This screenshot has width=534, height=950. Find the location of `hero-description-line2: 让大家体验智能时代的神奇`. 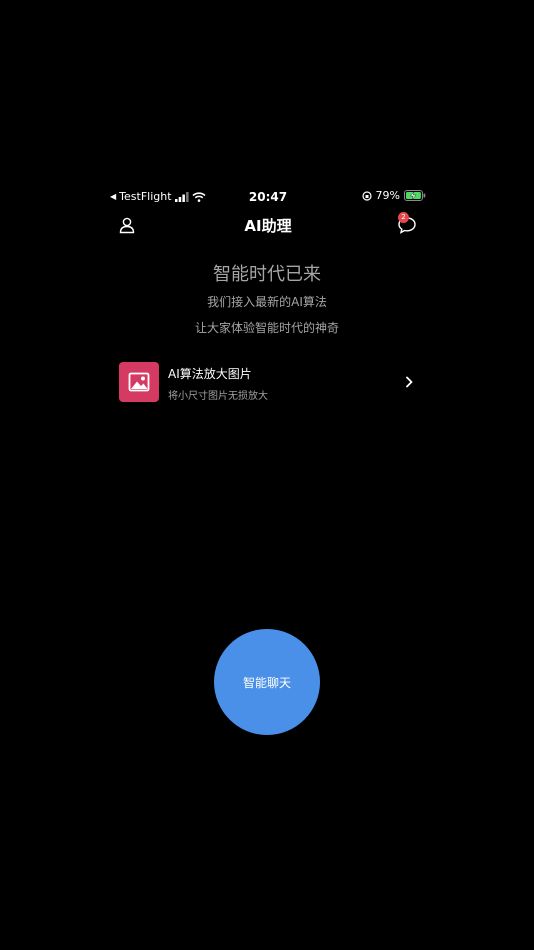

hero-description-line2: 让大家体验智能时代的神奇 is located at coordinates (266, 328).